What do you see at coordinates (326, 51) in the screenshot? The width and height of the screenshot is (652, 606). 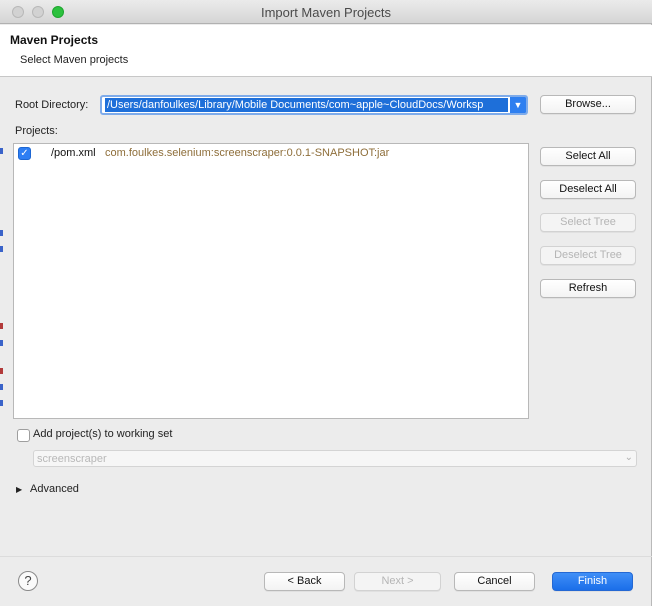 I see `wizard-header: Maven Projects Select Maven projects` at bounding box center [326, 51].